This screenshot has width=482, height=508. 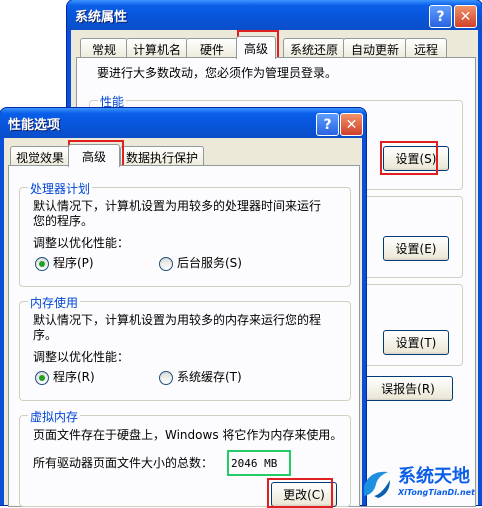 What do you see at coordinates (63, 221) in the screenshot?
I see `processor-desc-line2: 您的程序。` at bounding box center [63, 221].